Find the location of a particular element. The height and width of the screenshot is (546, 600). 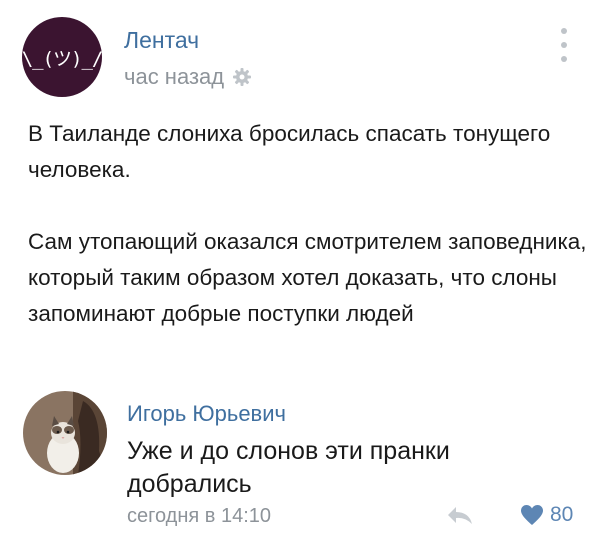

more-vertical-icon is located at coordinates (564, 45).